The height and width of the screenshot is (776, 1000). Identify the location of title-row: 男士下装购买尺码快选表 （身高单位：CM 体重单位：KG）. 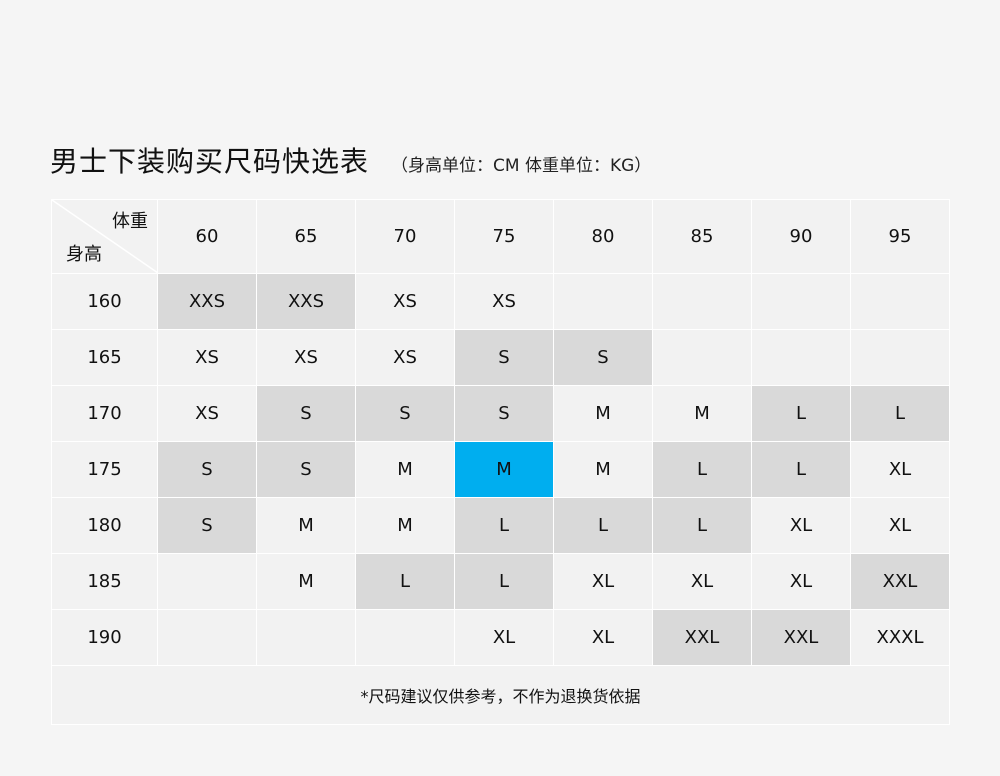
(350, 160).